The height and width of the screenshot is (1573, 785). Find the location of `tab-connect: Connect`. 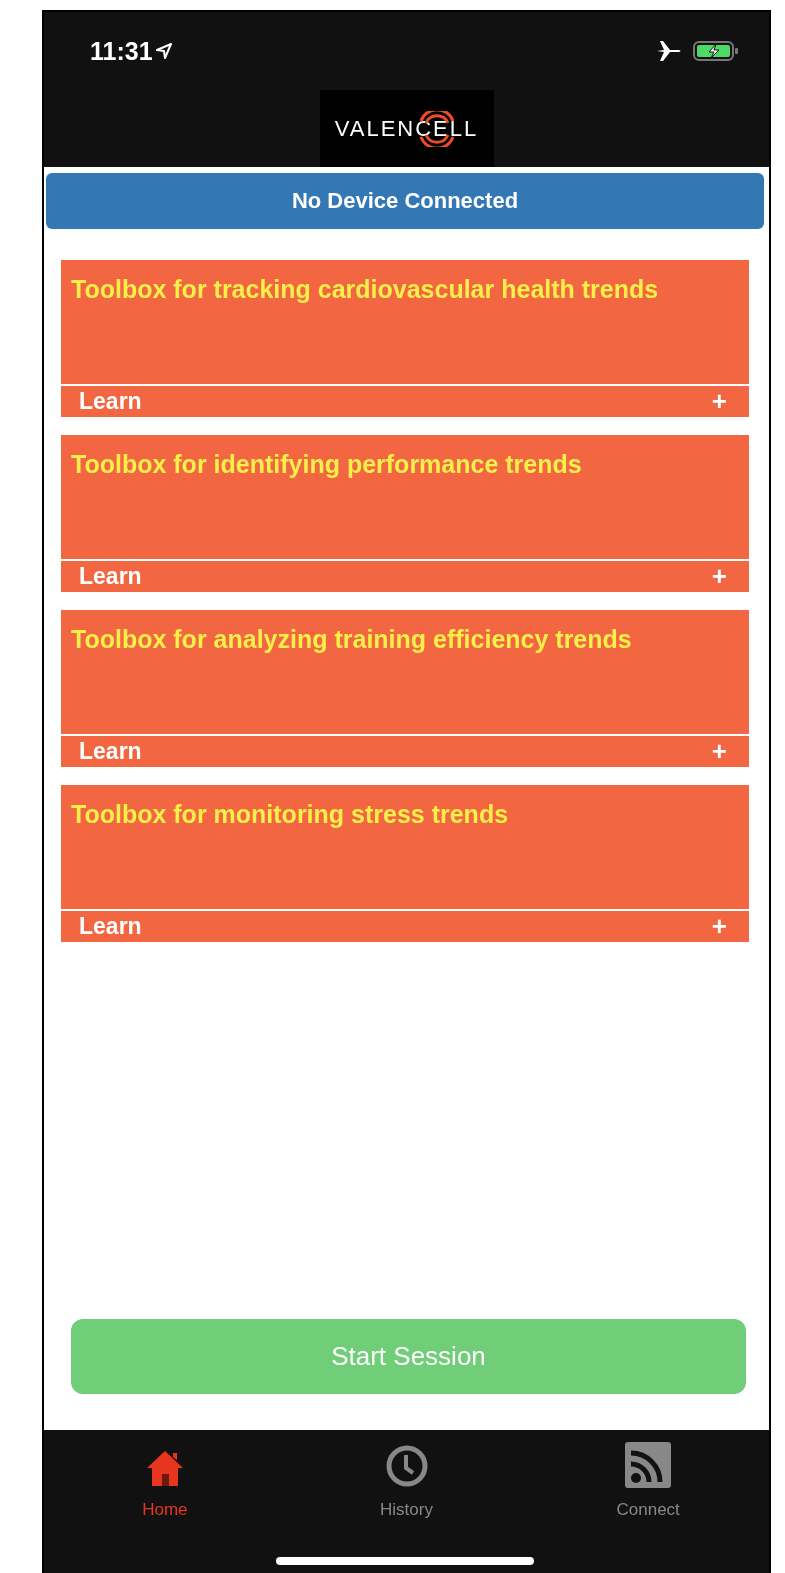

tab-connect: Connect is located at coordinates (648, 1479).